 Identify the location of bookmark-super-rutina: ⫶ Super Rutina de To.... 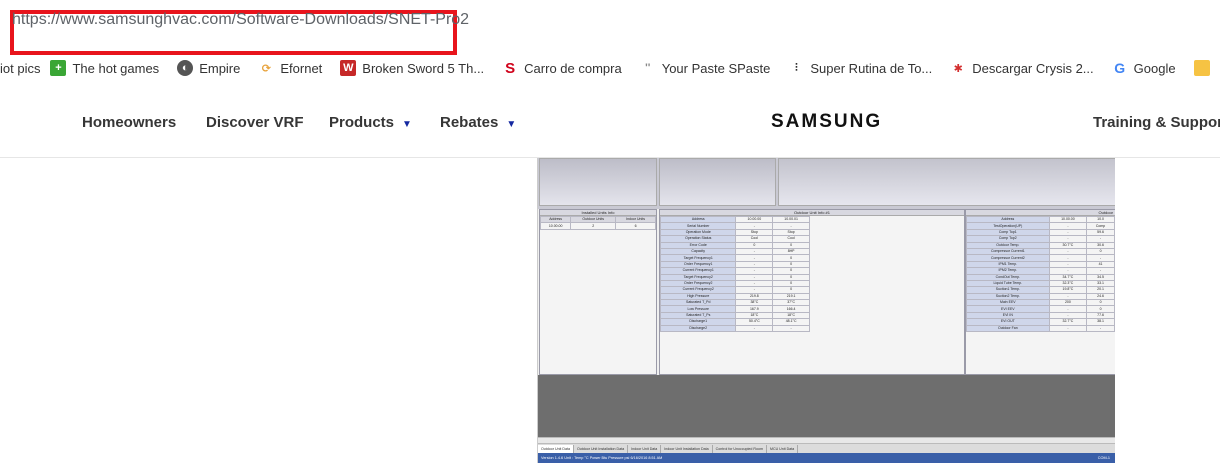
(860, 68).